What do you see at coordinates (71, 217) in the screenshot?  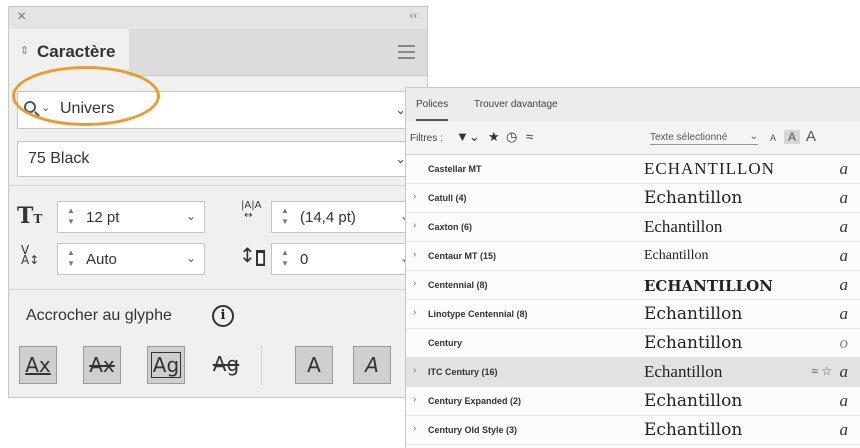 I see `font-size-stepper: ▲ ▼` at bounding box center [71, 217].